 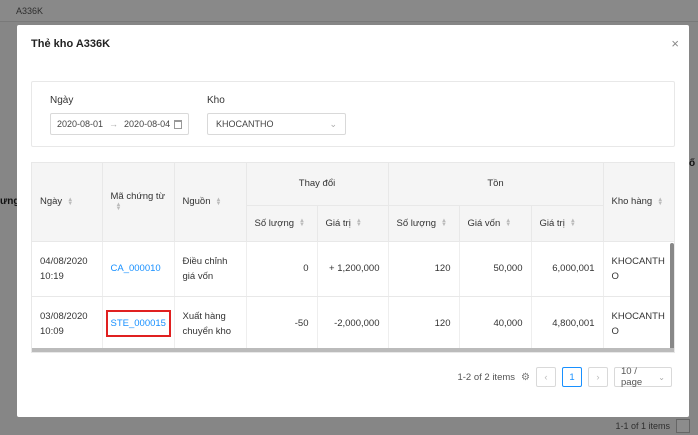 What do you see at coordinates (567, 324) in the screenshot?
I see `cell-stock-value: 4,800,001` at bounding box center [567, 324].